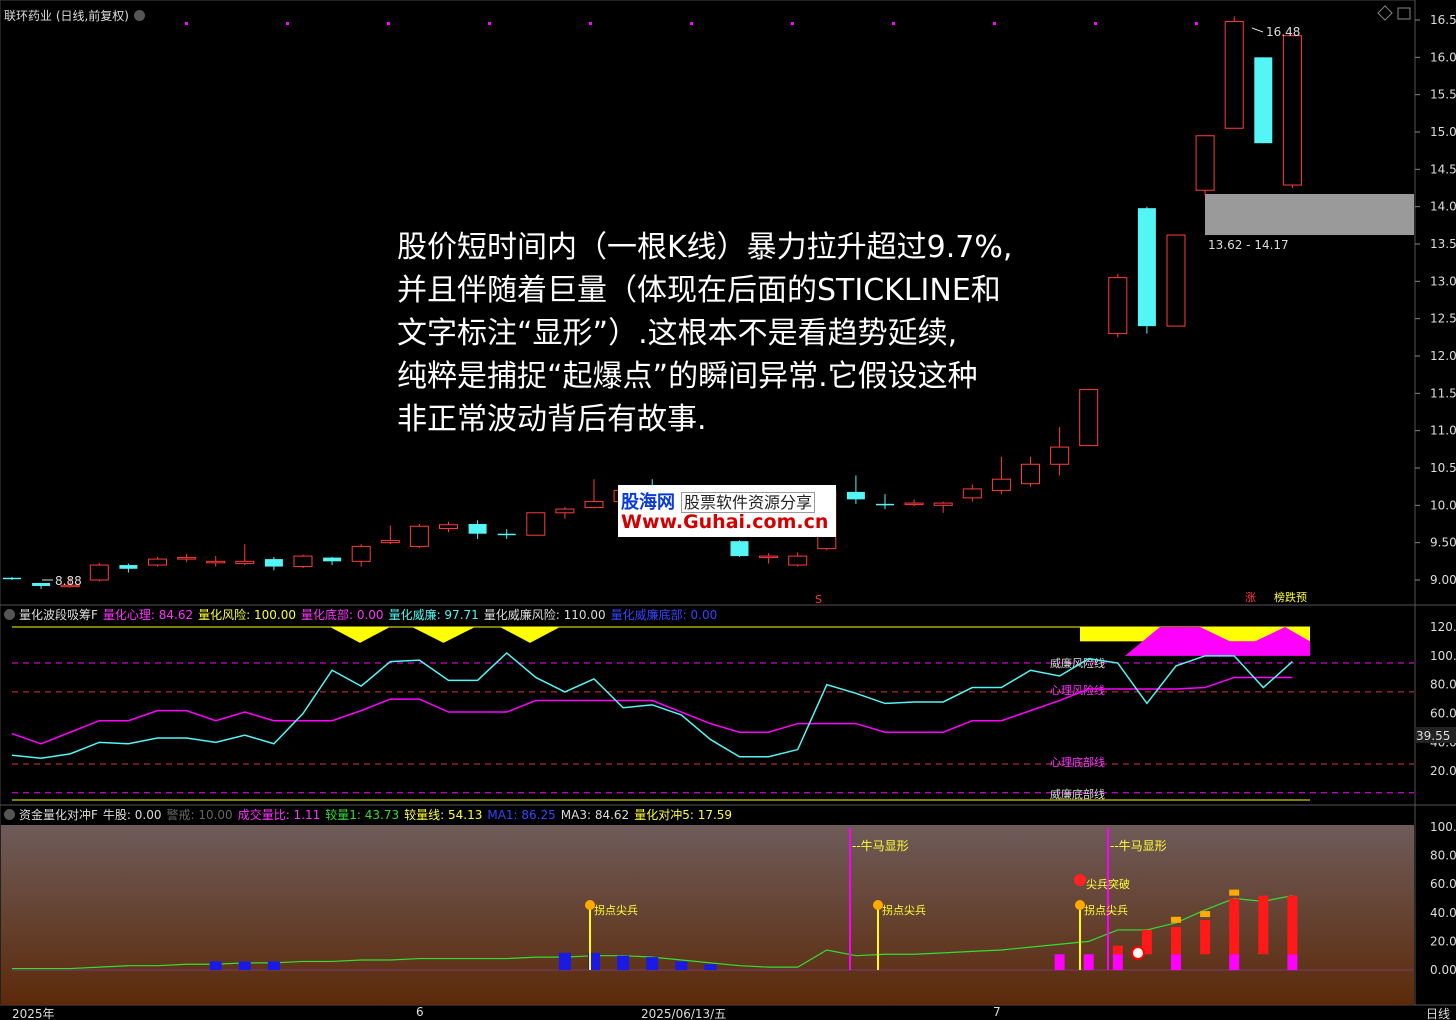 This screenshot has height=1020, width=1456. What do you see at coordinates (1248, 245) in the screenshot?
I see `gap-label: 13.62 - 14.17` at bounding box center [1248, 245].